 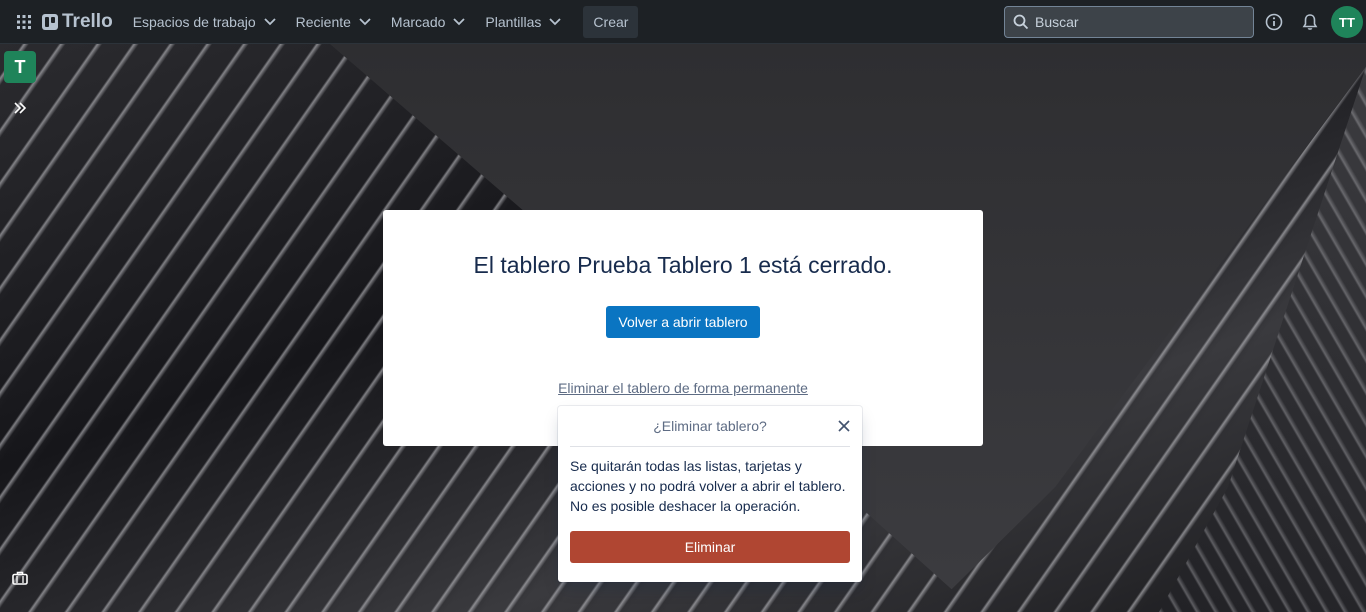 I want to click on search-box, so click(x=1129, y=22).